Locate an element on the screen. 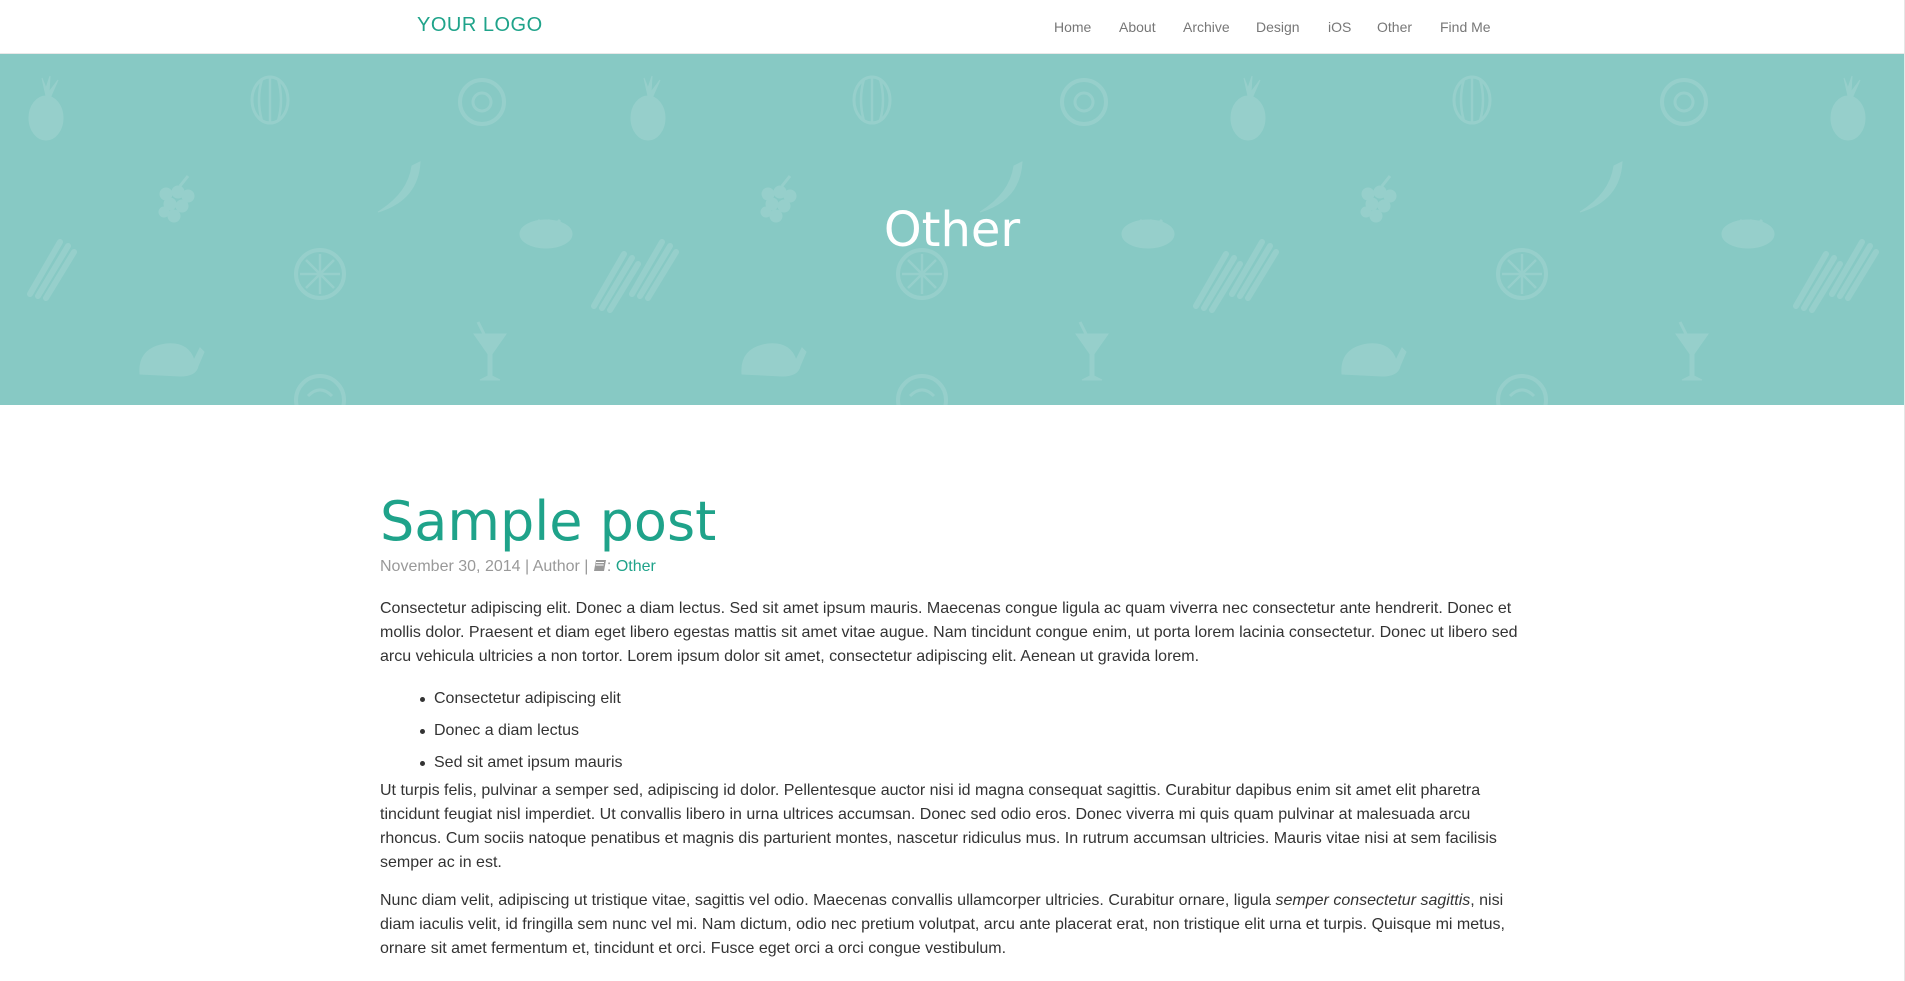 Image resolution: width=1905 pixels, height=981 pixels. hero-title: Other is located at coordinates (952, 230).